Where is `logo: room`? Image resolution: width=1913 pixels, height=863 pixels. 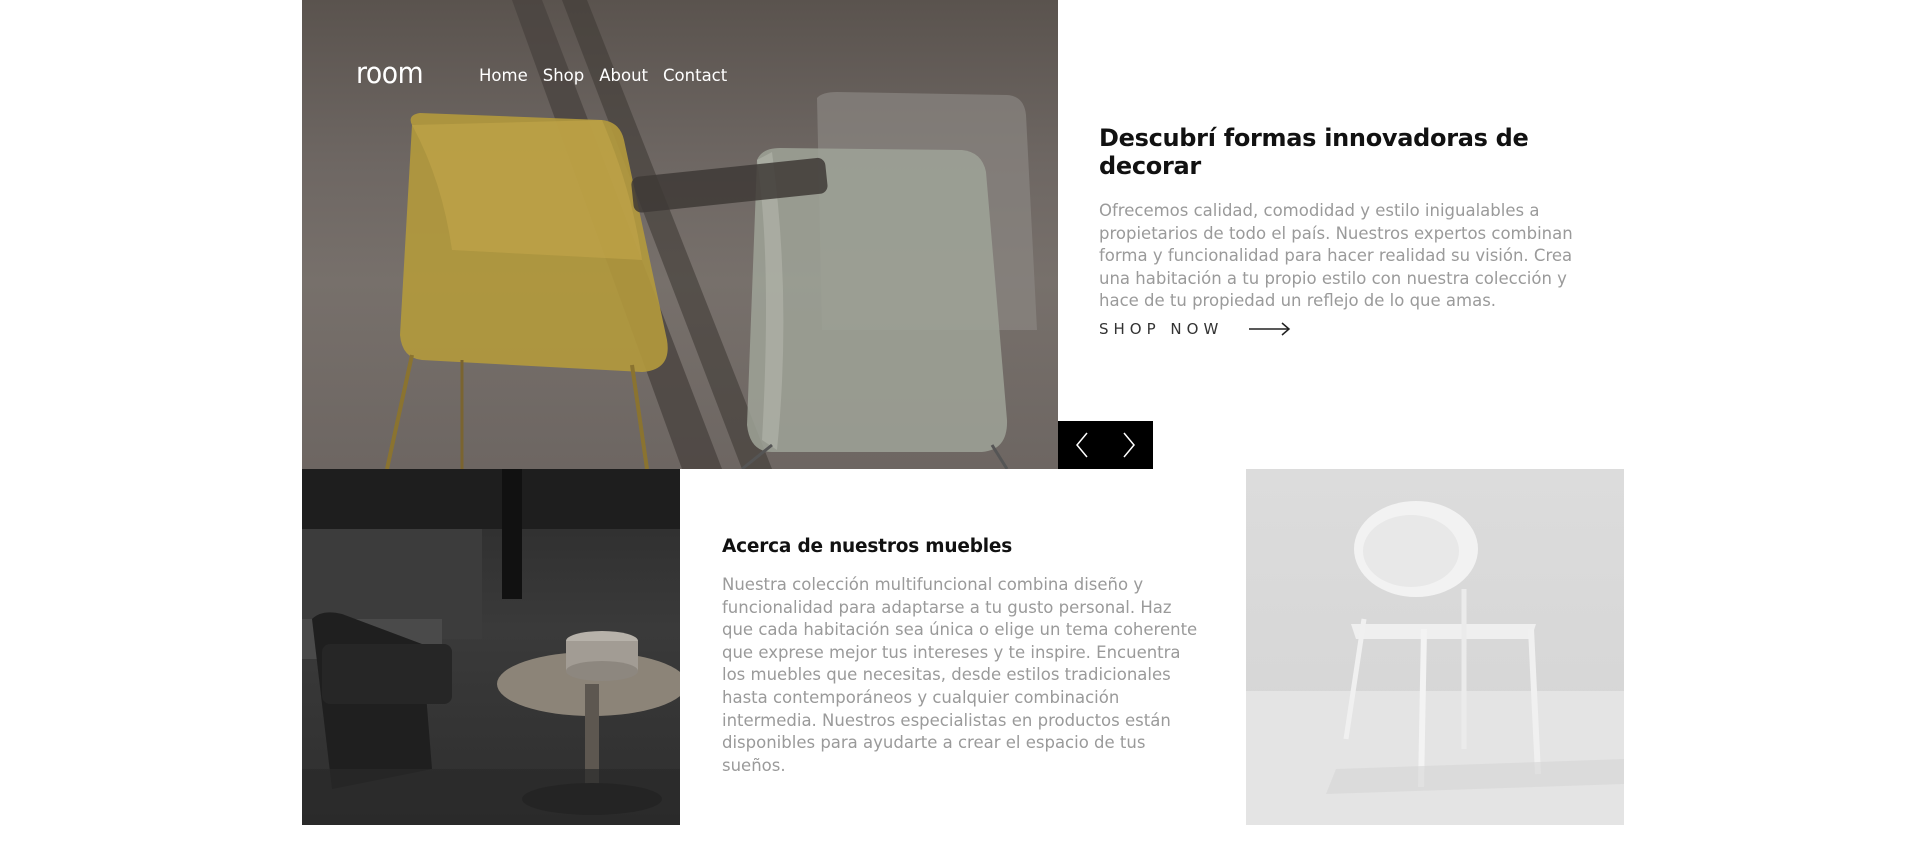
logo: room is located at coordinates (390, 73).